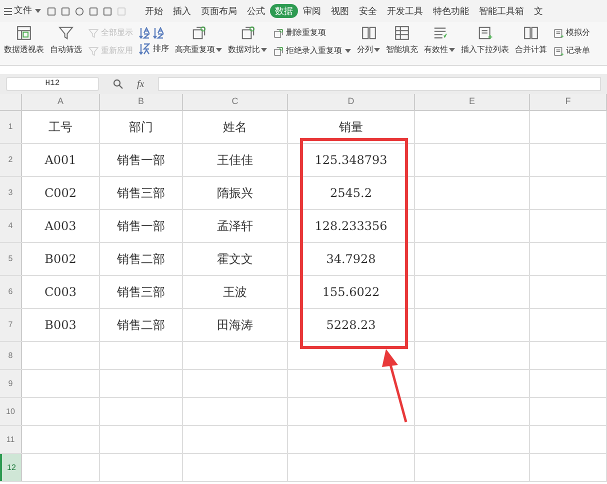 The width and height of the screenshot is (607, 484). Describe the element at coordinates (118, 84) in the screenshot. I see `zoom-icon` at that location.